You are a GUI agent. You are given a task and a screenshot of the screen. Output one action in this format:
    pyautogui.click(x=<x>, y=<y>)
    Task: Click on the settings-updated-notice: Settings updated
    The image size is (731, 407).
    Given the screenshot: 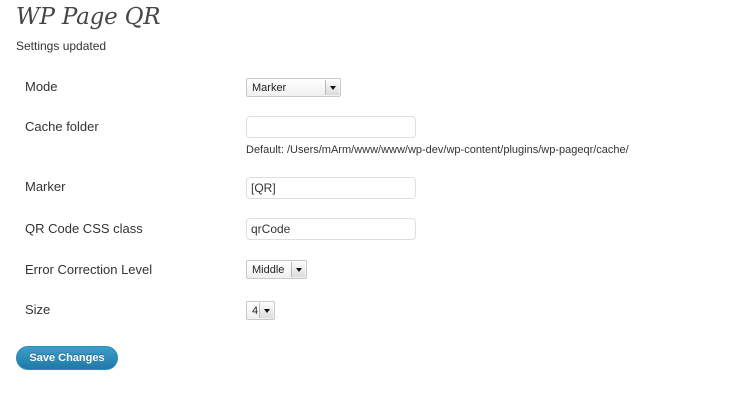 What is the action you would take?
    pyautogui.click(x=61, y=46)
    